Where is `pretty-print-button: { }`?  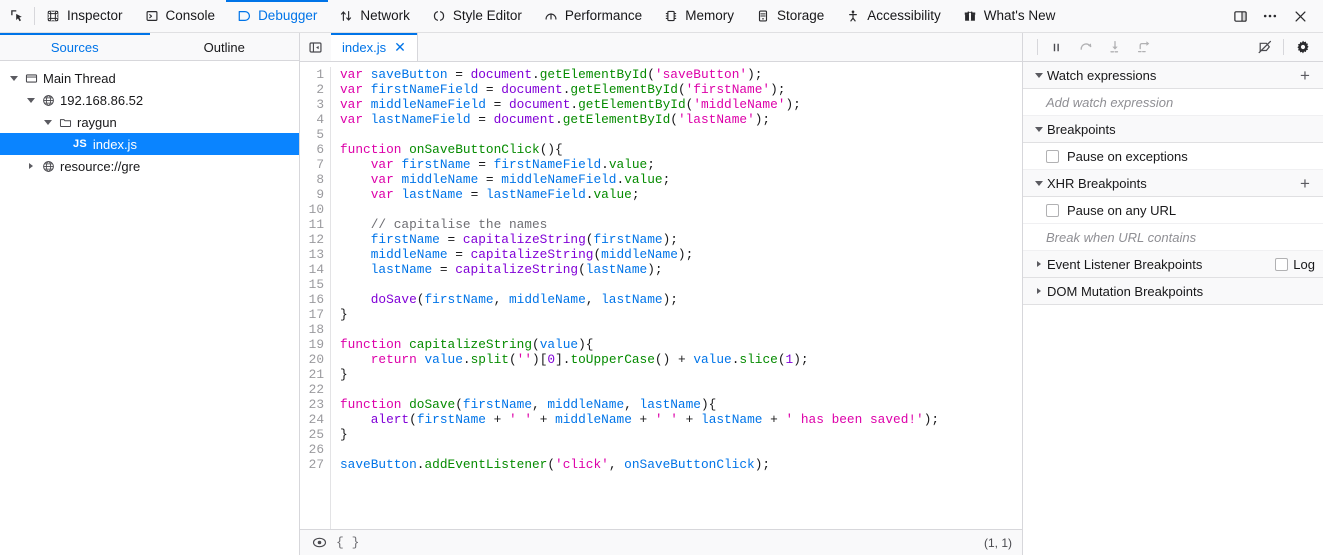 pretty-print-button: { } is located at coordinates (347, 542).